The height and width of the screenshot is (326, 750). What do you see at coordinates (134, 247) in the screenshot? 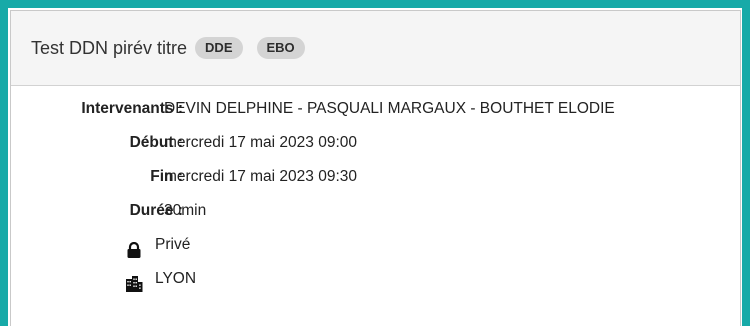
I see `lock-icon` at bounding box center [134, 247].